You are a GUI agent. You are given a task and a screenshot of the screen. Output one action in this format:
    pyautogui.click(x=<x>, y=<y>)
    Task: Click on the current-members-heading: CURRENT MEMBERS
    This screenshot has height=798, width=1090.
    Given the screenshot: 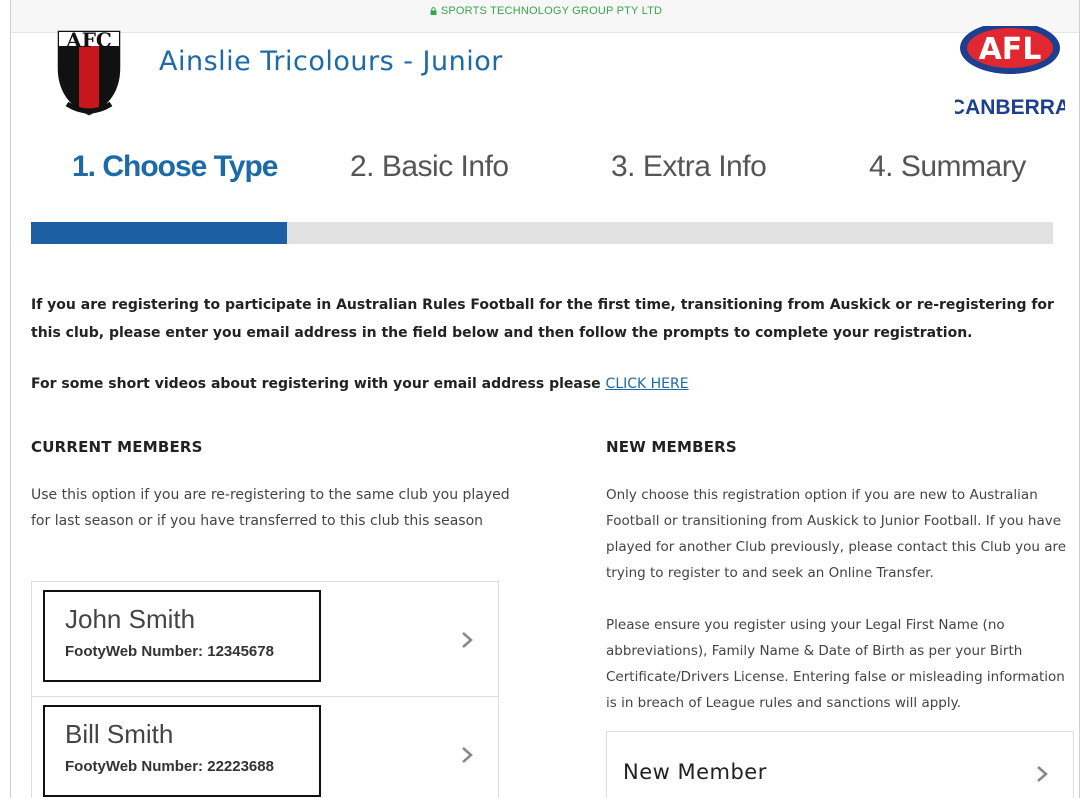 What is the action you would take?
    pyautogui.click(x=117, y=447)
    